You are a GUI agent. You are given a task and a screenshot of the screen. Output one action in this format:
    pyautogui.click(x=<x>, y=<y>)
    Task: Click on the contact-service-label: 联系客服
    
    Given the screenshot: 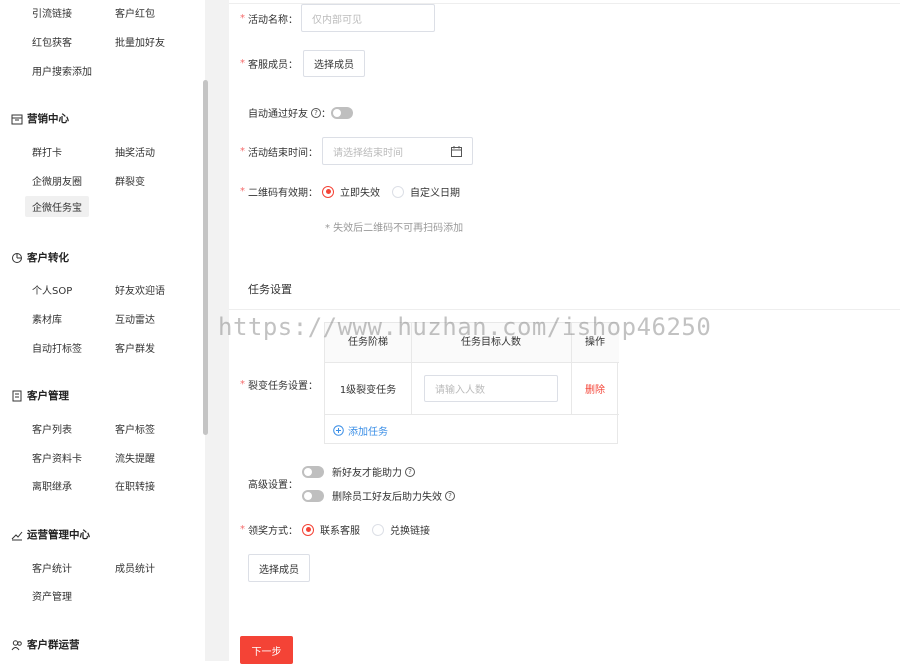 What is the action you would take?
    pyautogui.click(x=340, y=529)
    